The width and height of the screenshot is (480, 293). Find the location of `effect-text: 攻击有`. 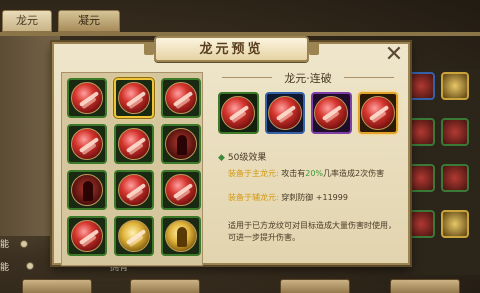

effect-text: 攻击有 is located at coordinates (293, 173).